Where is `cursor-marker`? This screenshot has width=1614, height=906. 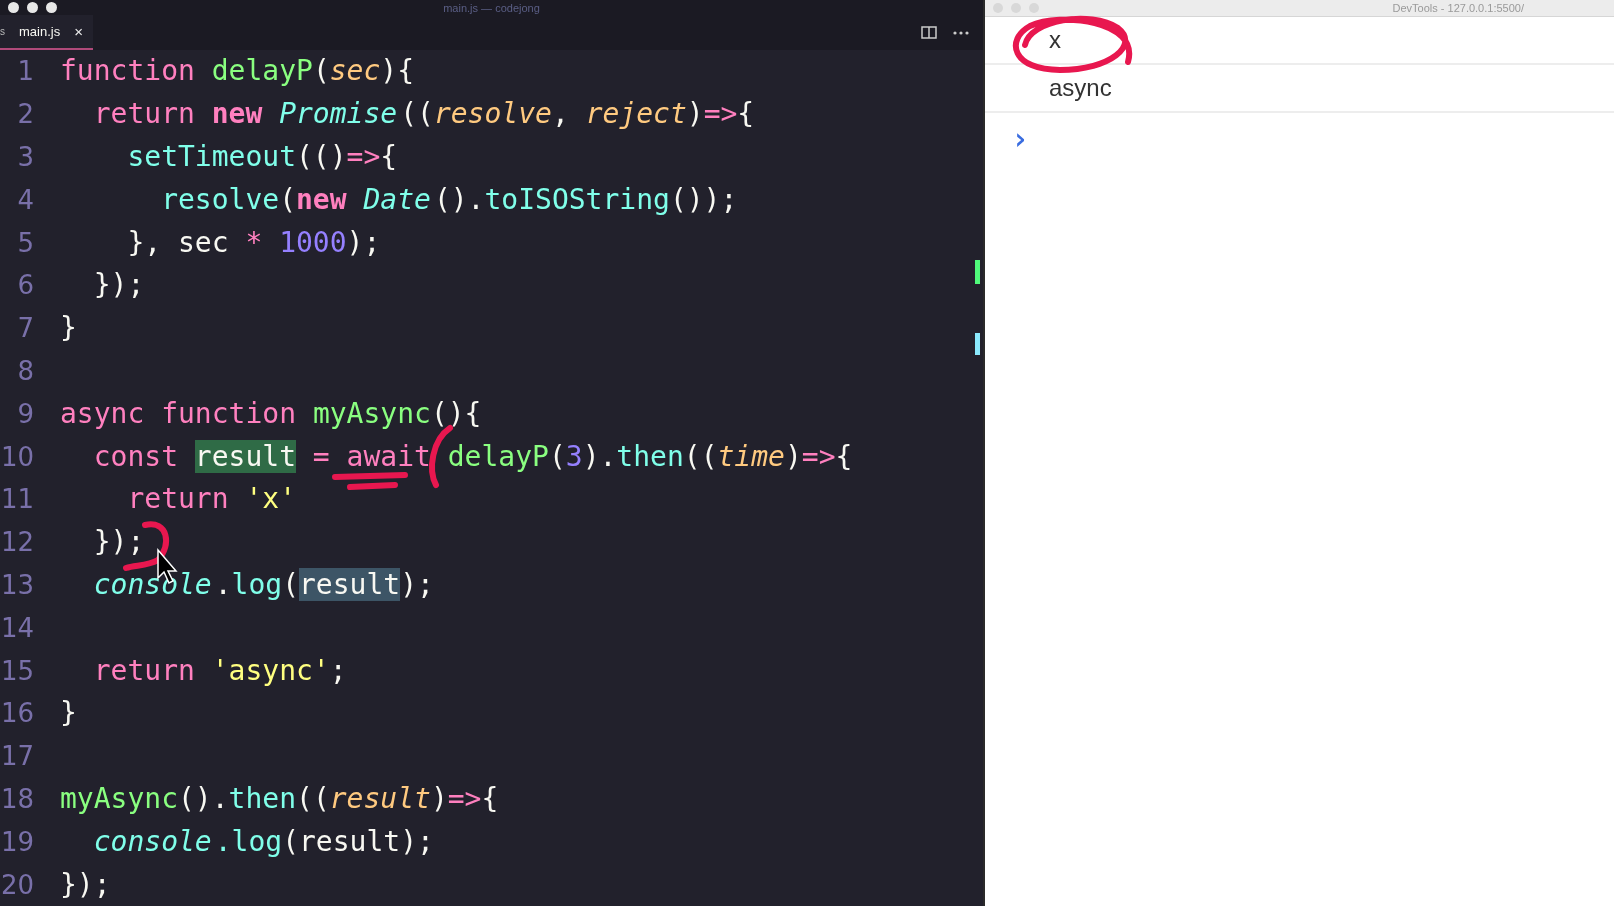
cursor-marker is located at coordinates (977, 344).